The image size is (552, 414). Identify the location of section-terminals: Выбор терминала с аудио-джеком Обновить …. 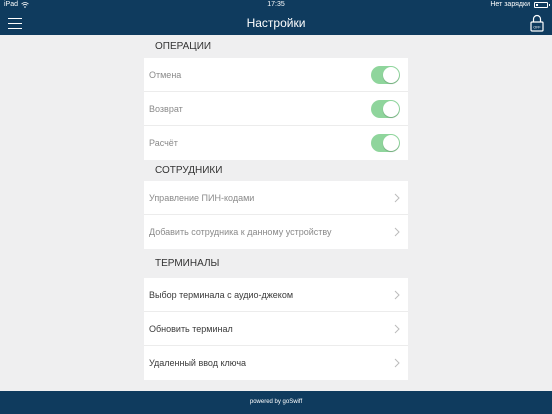
(276, 329).